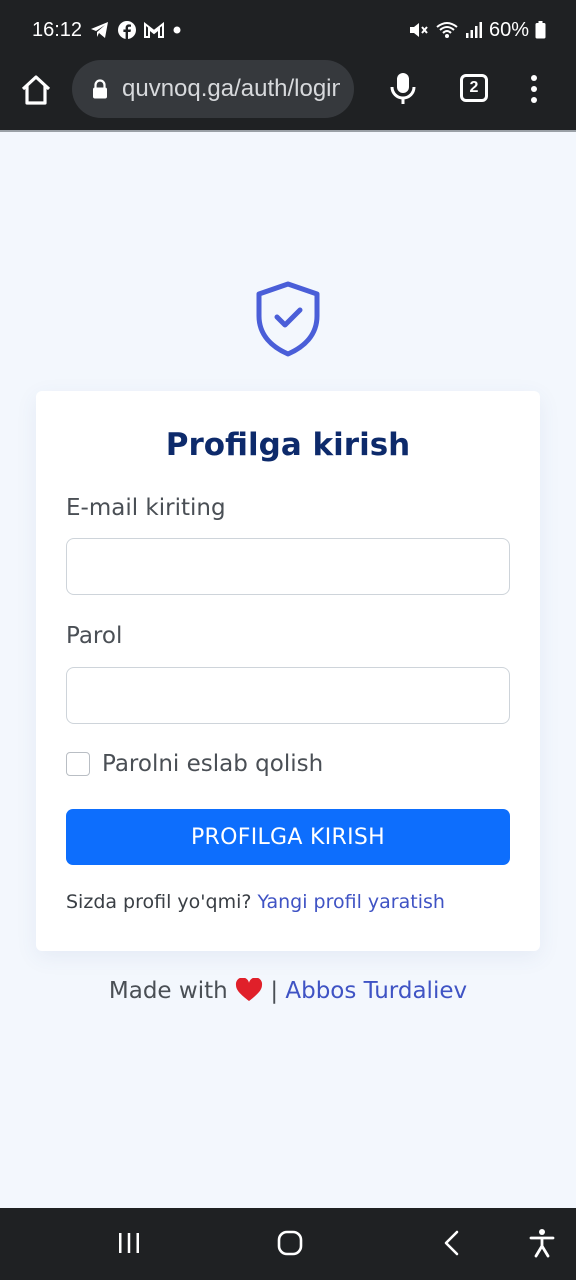 Image resolution: width=576 pixels, height=1280 pixels. I want to click on footer-made-with: Made with, so click(168, 991).